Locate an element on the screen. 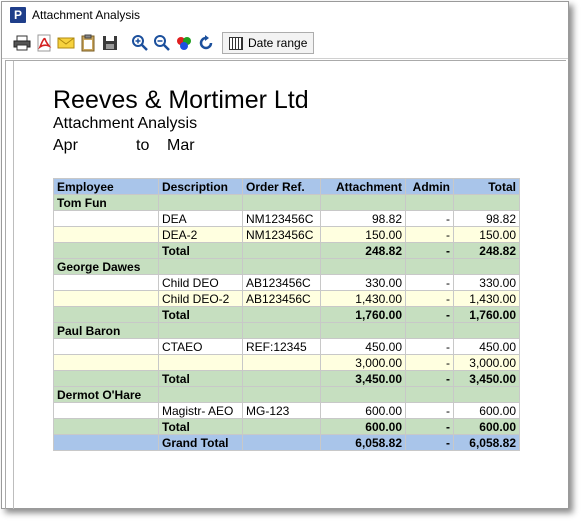 The image size is (587, 524). toolbar: Date range is located at coordinates (285, 43).